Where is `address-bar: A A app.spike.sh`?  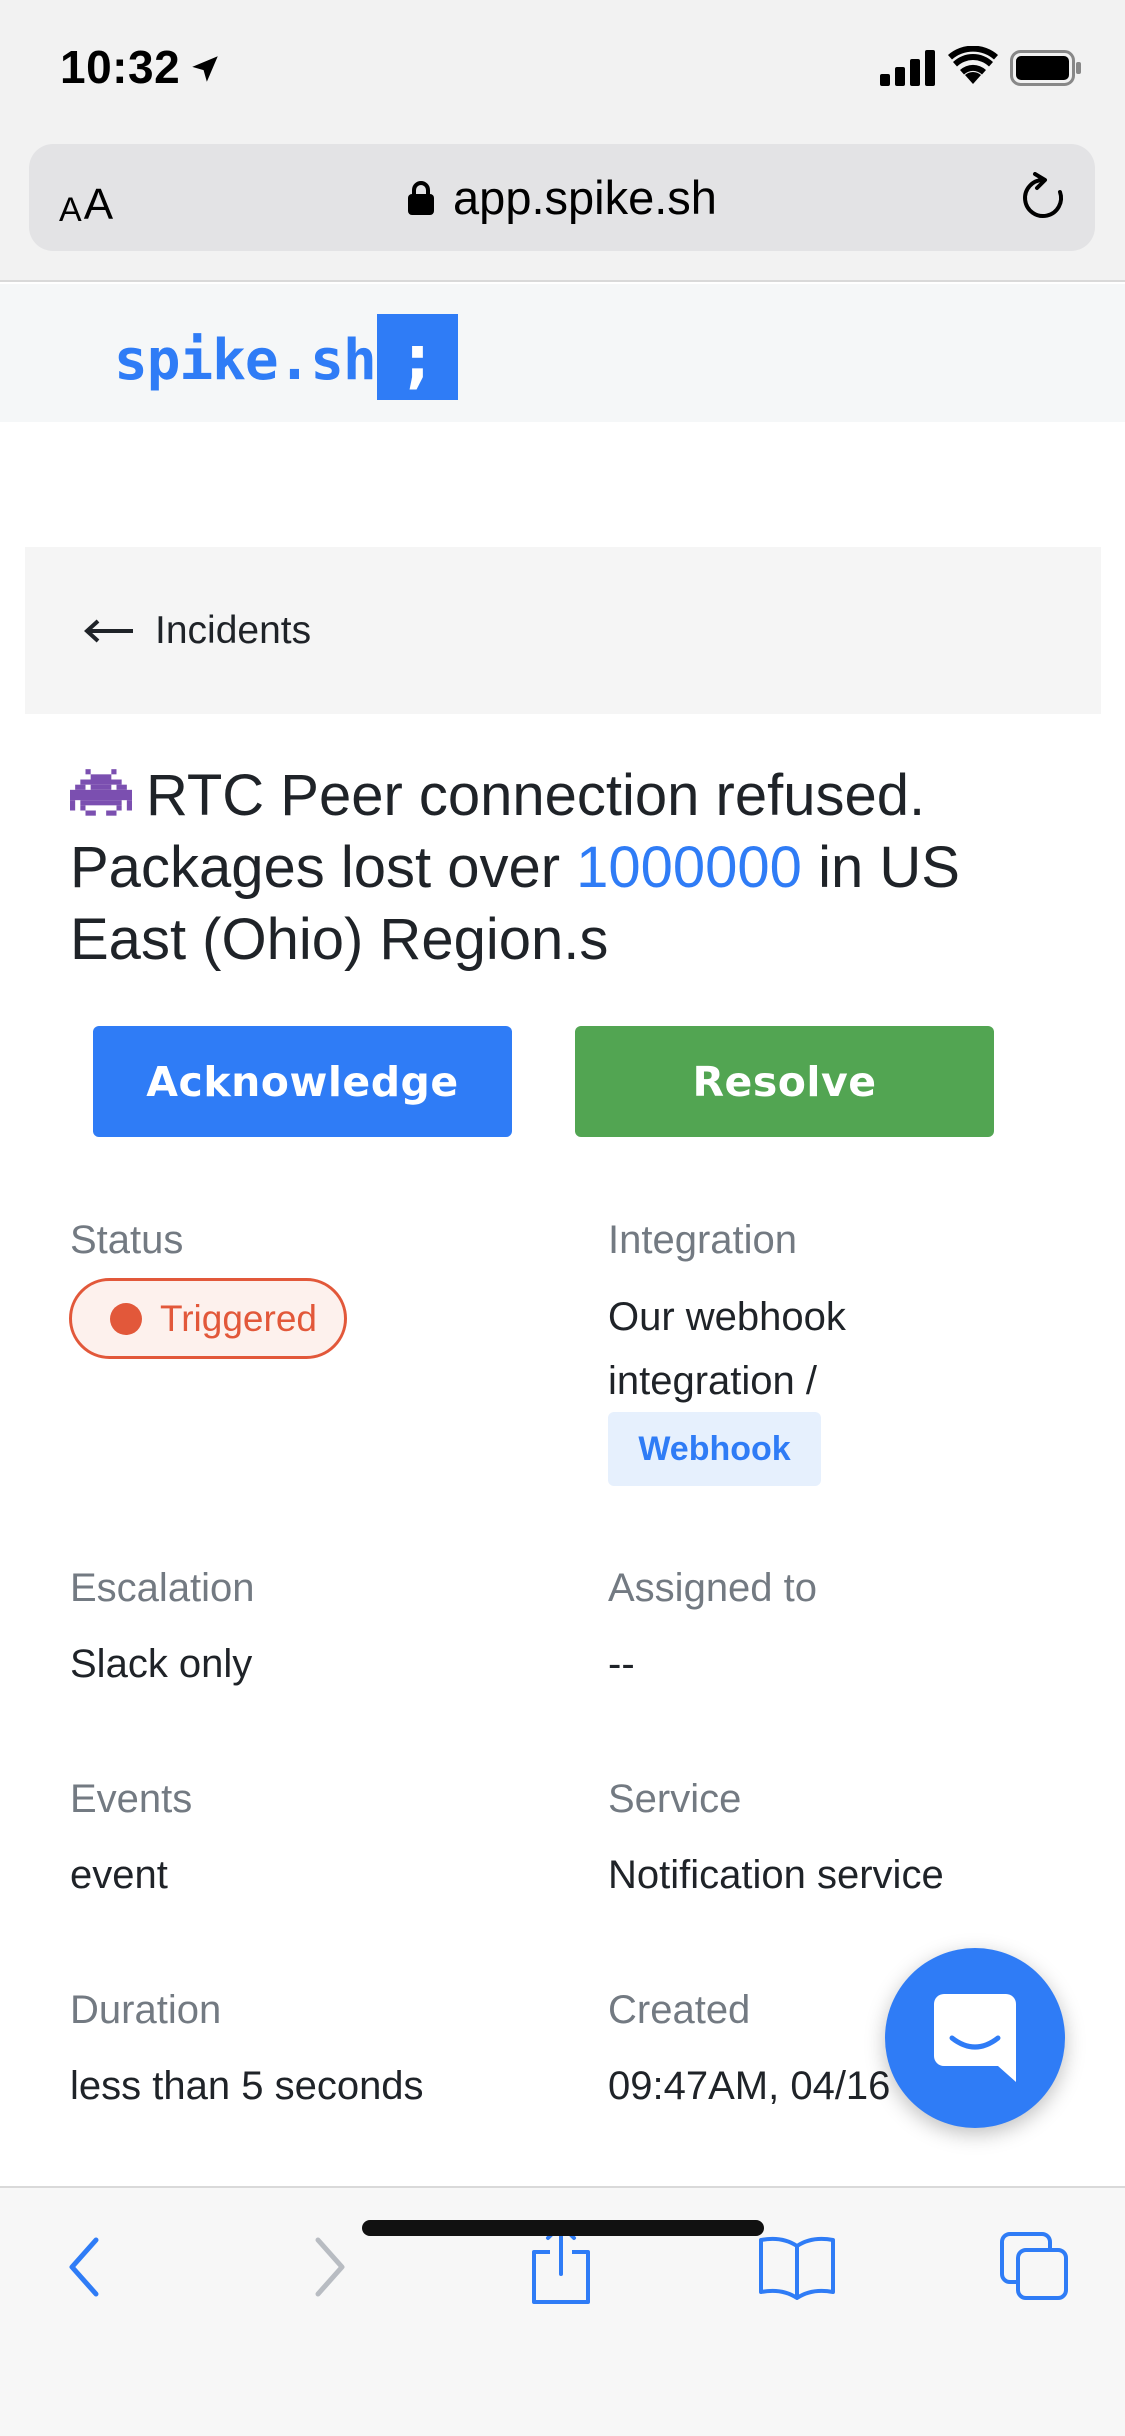 address-bar: A A app.spike.sh is located at coordinates (562, 197).